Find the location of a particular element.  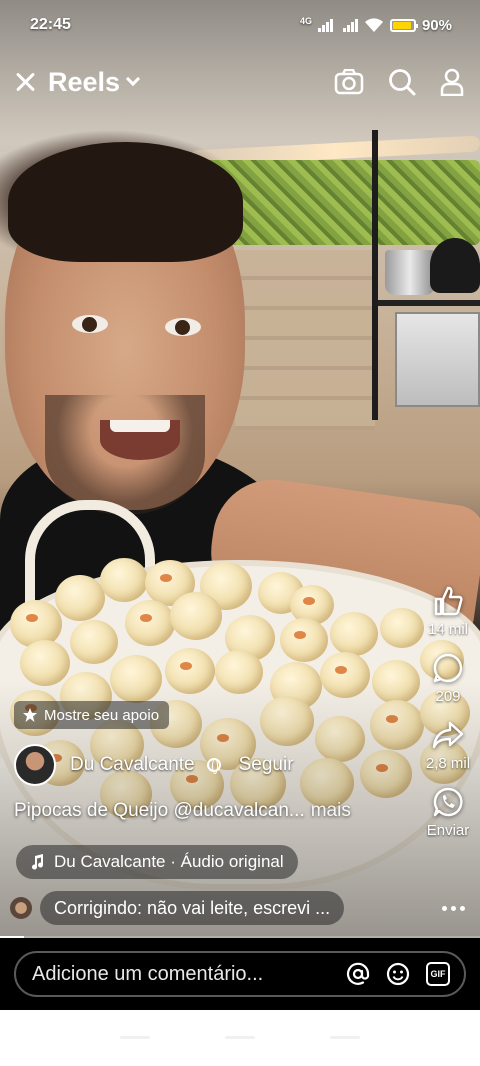

right-eye is located at coordinates (183, 327).